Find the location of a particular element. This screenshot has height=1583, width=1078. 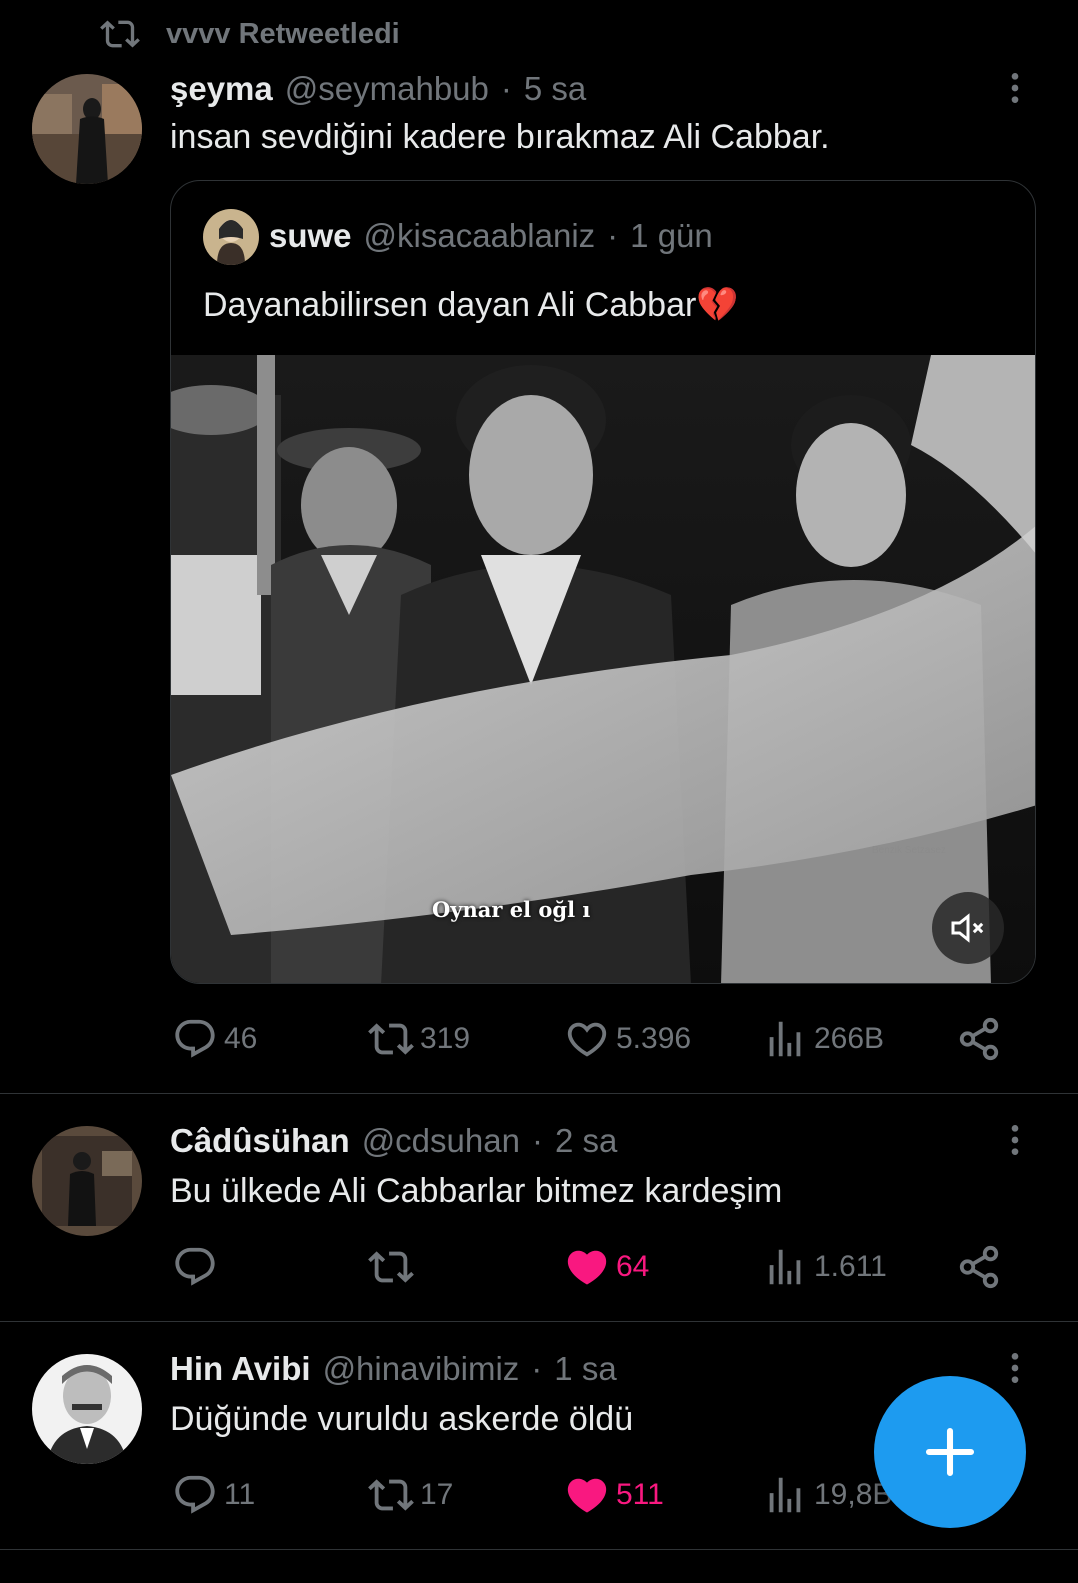

reply-user-handle: @hinavibimiz is located at coordinates (421, 1369).